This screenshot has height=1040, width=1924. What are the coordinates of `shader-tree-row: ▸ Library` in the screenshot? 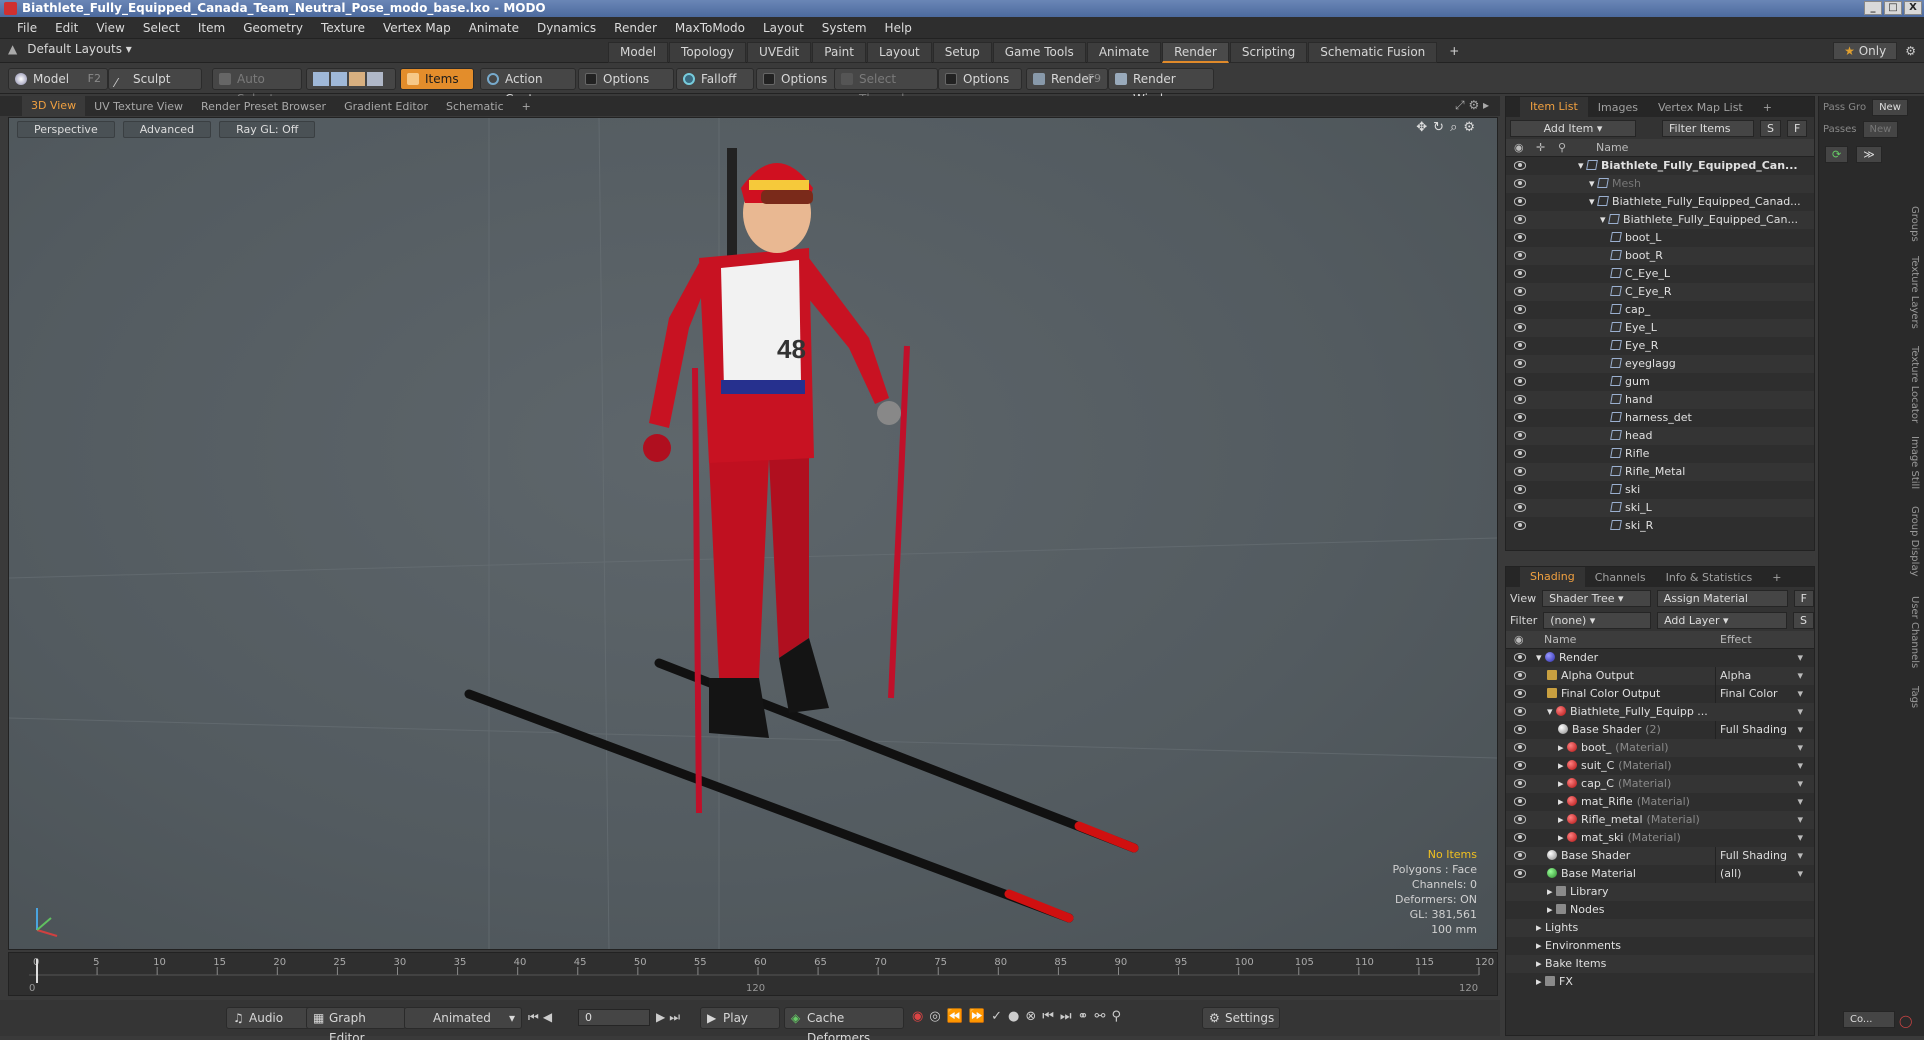 It's located at (1660, 892).